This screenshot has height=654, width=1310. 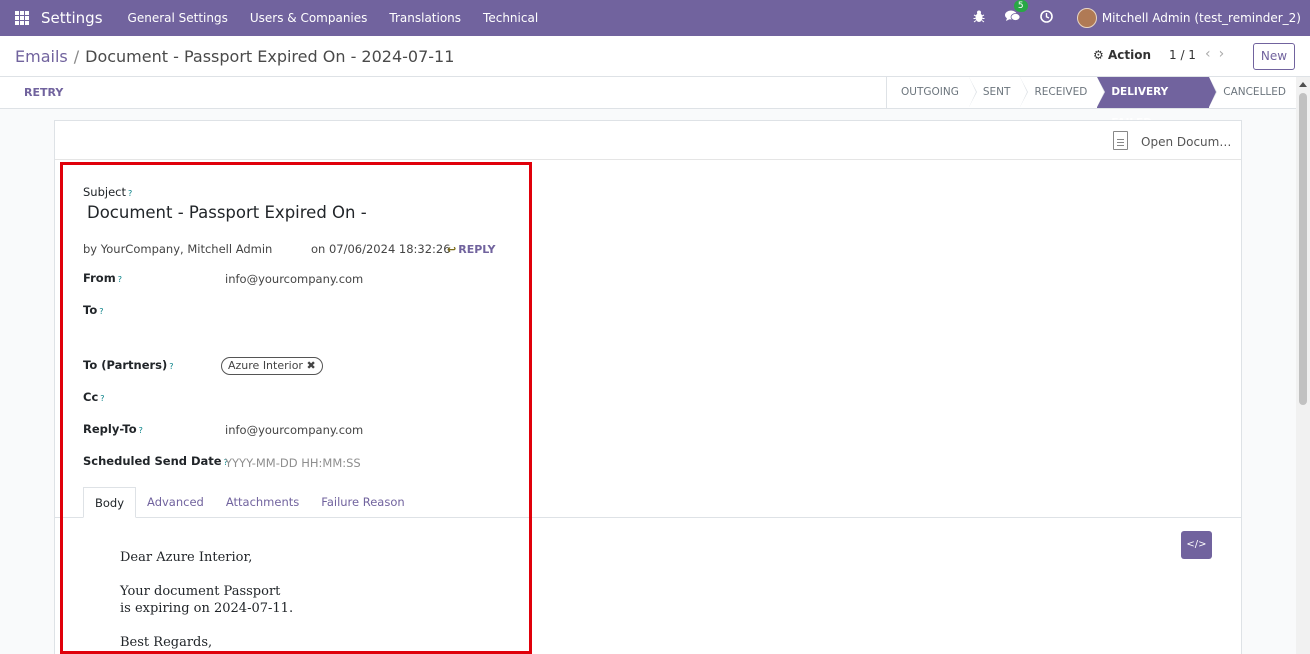 I want to click on action-label: Action, so click(x=1129, y=55).